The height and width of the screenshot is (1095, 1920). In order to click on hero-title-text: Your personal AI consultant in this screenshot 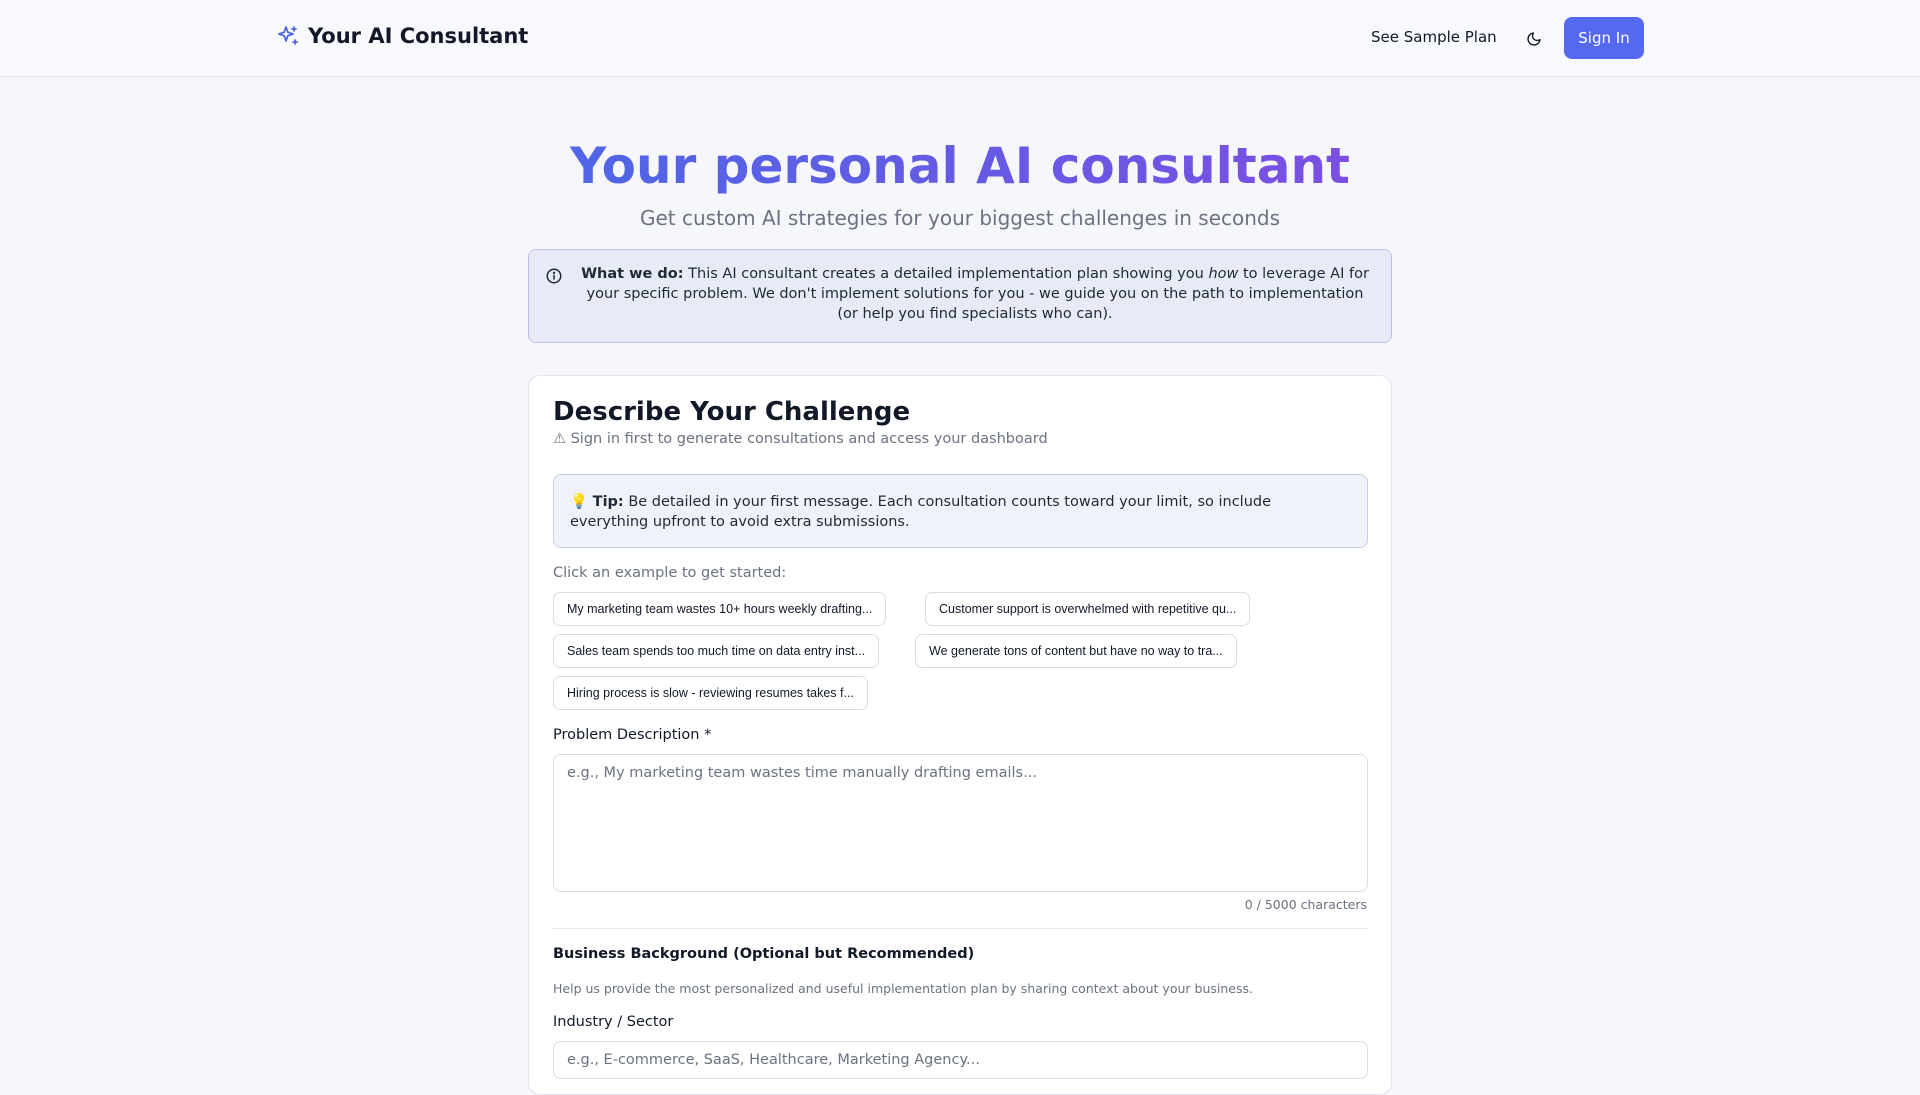, I will do `click(960, 166)`.